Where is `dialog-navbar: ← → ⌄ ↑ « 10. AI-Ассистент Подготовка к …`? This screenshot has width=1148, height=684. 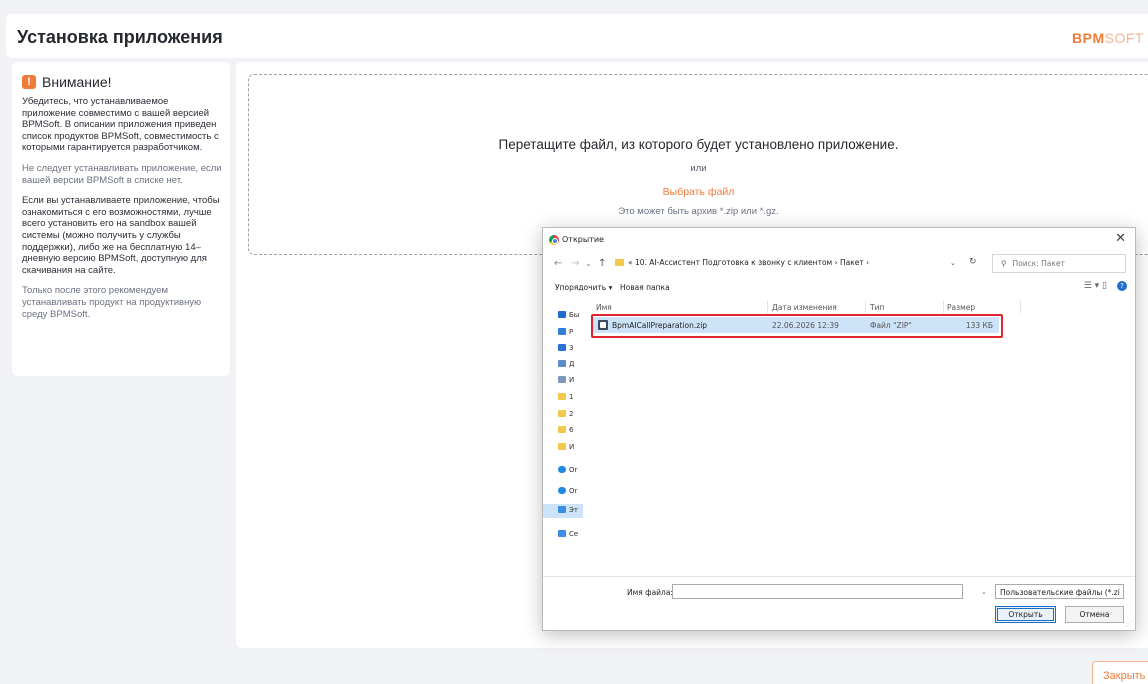 dialog-navbar: ← → ⌄ ↑ « 10. AI-Ассистент Подготовка к … is located at coordinates (839, 265).